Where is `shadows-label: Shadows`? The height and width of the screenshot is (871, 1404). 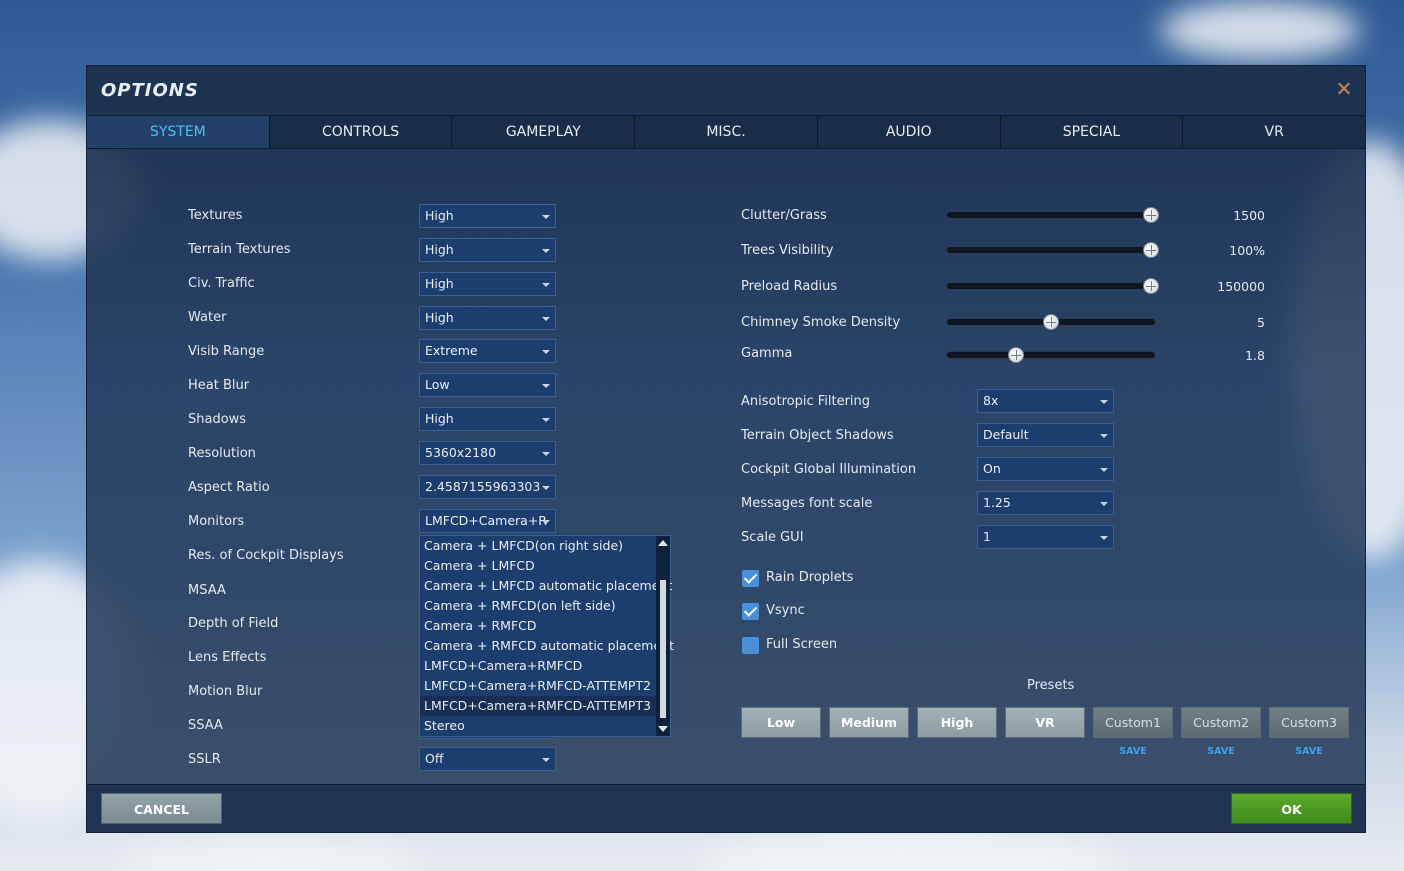
shadows-label: Shadows is located at coordinates (217, 419).